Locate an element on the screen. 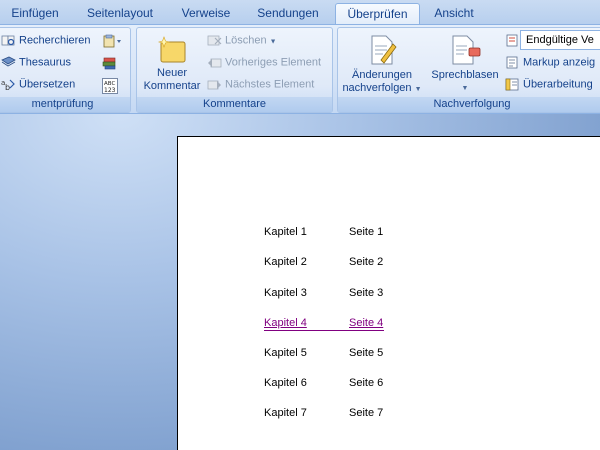 Image resolution: width=600 pixels, height=450 pixels. balloons-icon is located at coordinates (466, 50).